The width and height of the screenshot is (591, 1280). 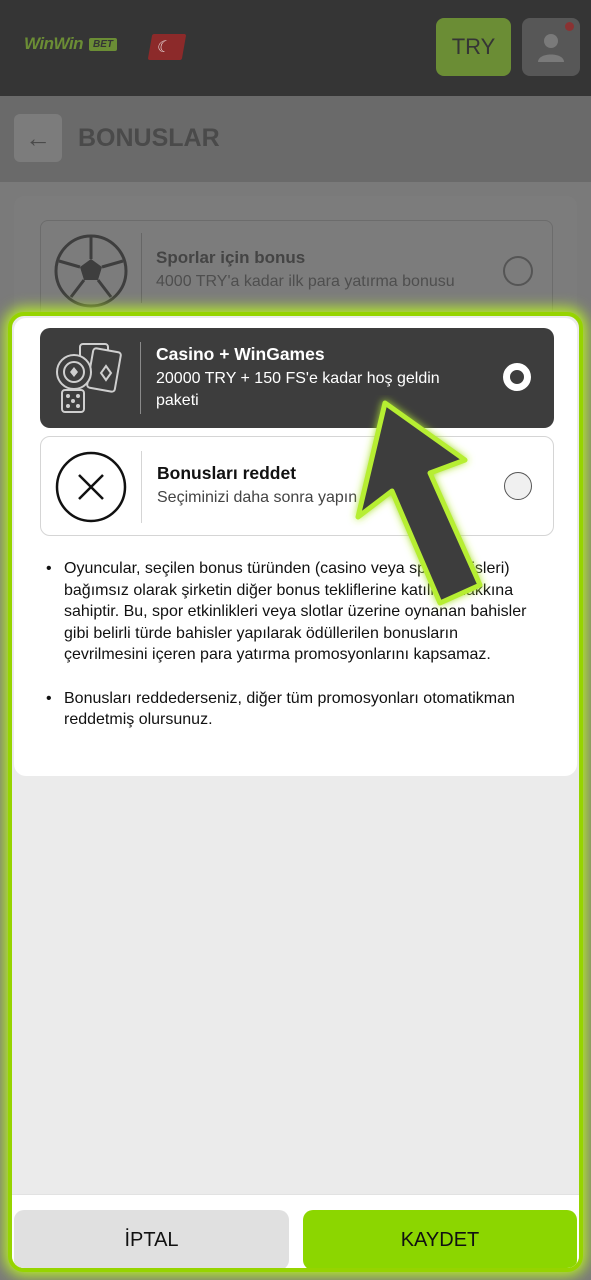 I want to click on modal-footer: İPTAL KAYDET, so click(x=295, y=1231).